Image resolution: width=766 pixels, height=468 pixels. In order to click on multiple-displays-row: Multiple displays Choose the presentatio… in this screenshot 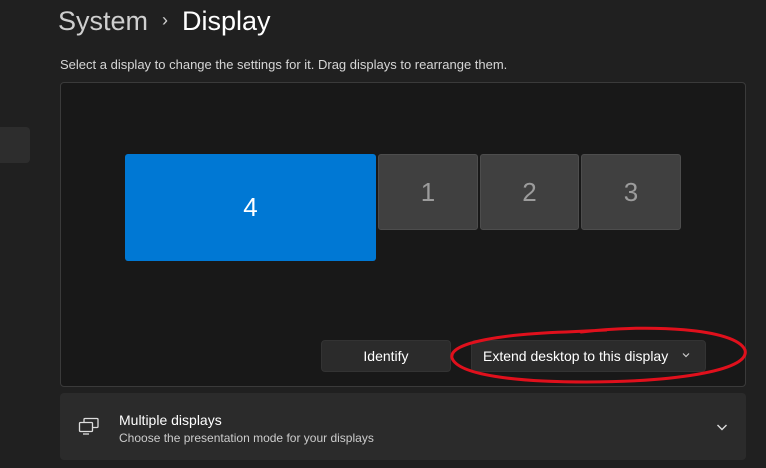, I will do `click(403, 426)`.